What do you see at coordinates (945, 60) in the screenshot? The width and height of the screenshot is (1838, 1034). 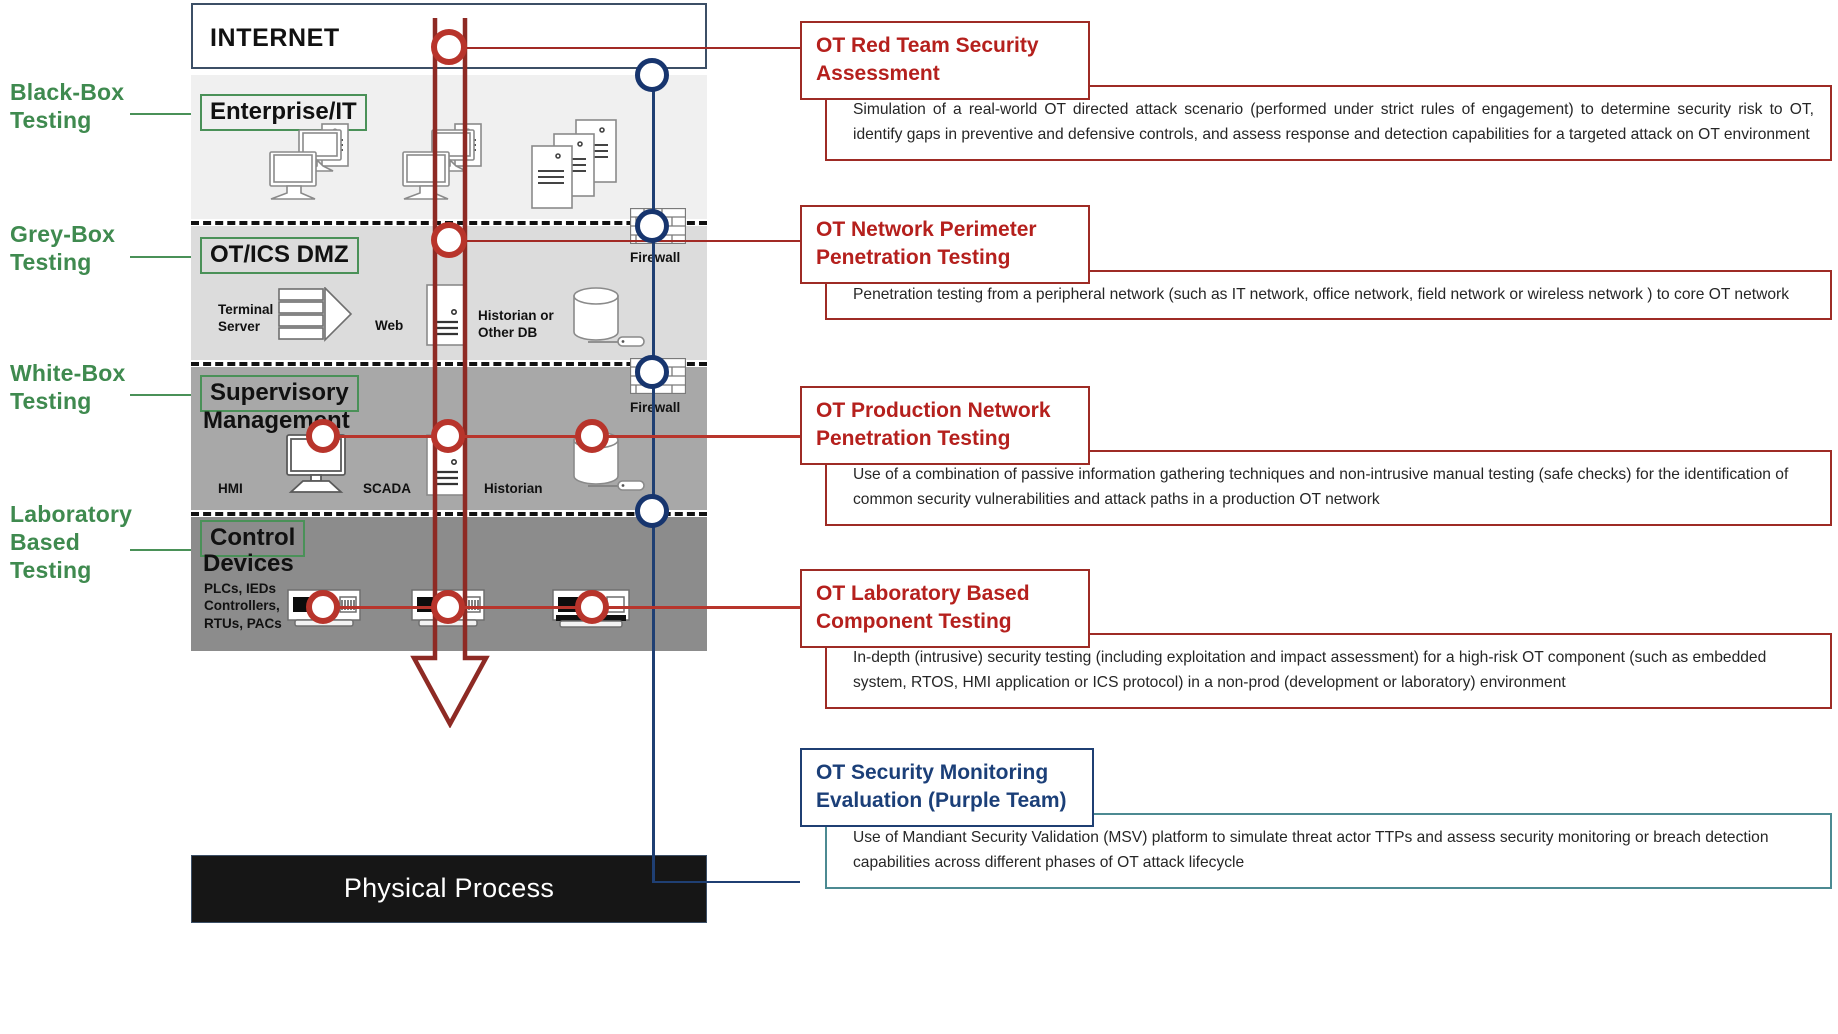 I see `callout-title-ot-red-team-security-assessment: OT Red Team Security Assessment` at bounding box center [945, 60].